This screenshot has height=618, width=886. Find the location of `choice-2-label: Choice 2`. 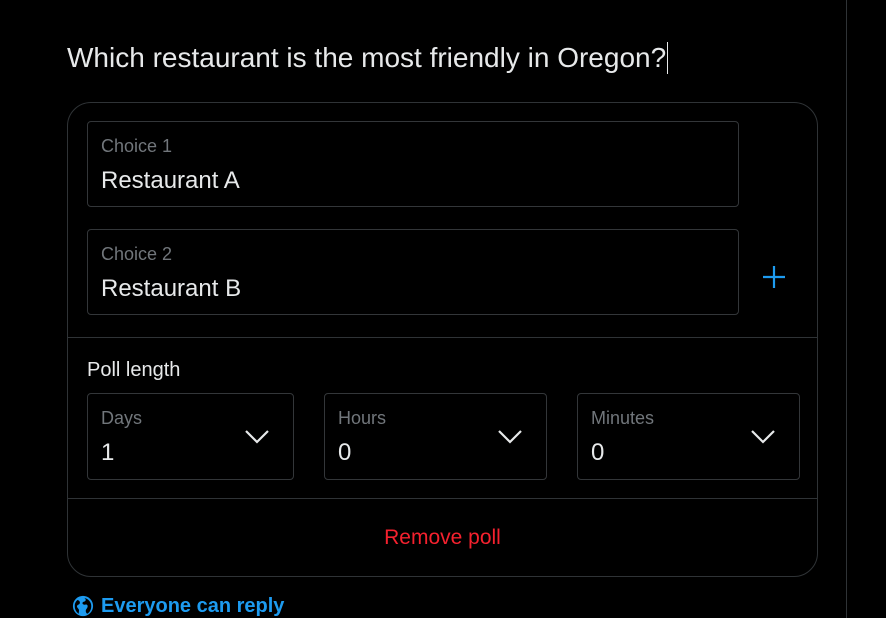

choice-2-label: Choice 2 is located at coordinates (137, 254).